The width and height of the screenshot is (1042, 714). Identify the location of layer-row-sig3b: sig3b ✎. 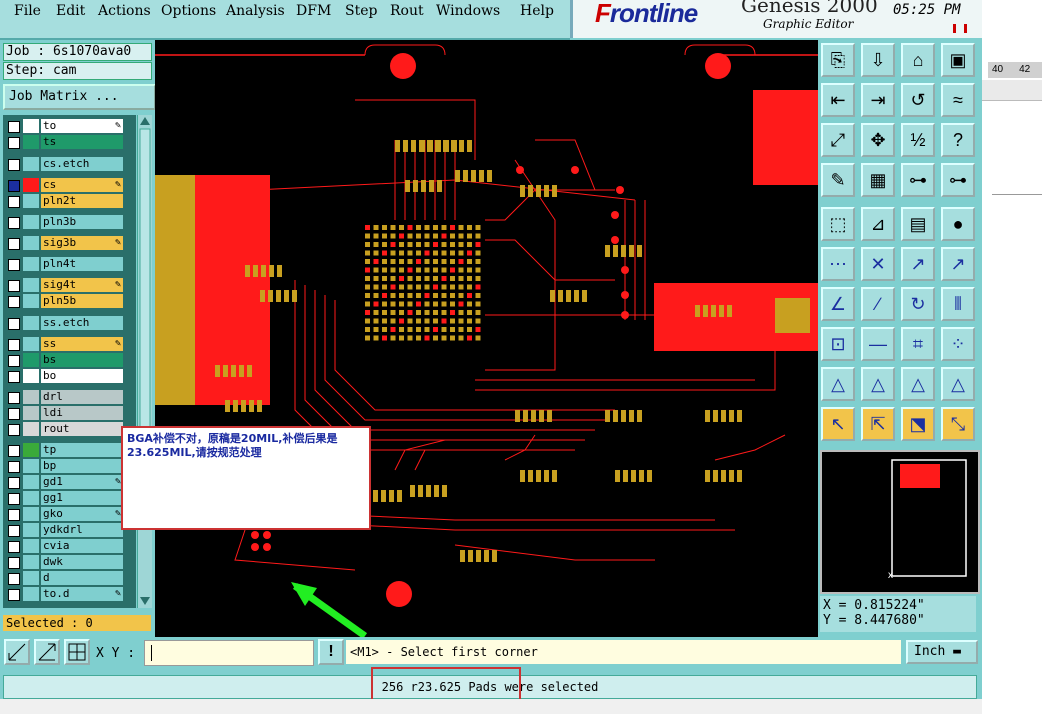
(65, 243).